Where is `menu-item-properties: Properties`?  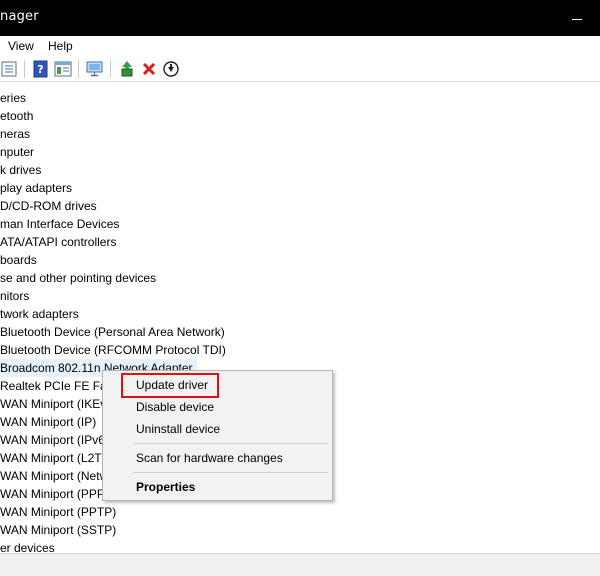 menu-item-properties: Properties is located at coordinates (165, 487).